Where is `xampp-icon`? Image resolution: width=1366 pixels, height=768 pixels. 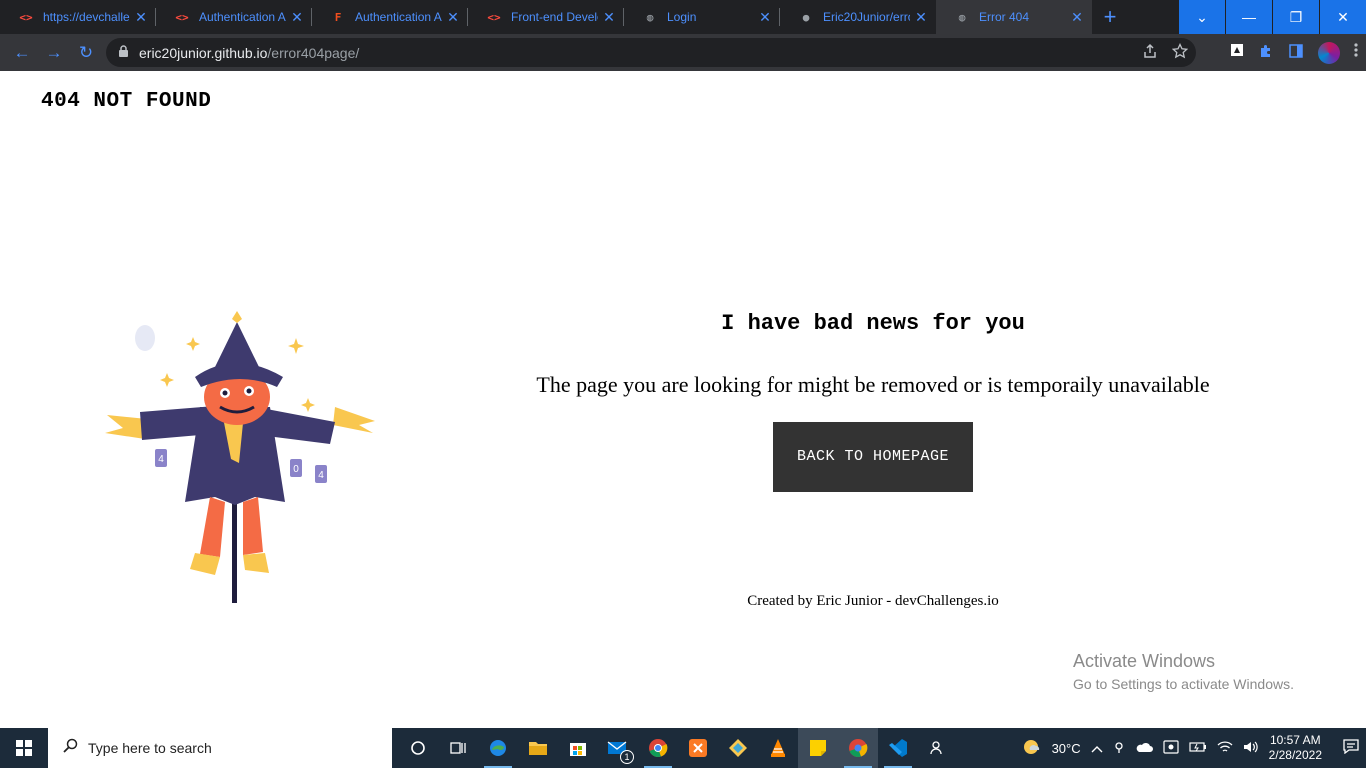
xampp-icon is located at coordinates (698, 748).